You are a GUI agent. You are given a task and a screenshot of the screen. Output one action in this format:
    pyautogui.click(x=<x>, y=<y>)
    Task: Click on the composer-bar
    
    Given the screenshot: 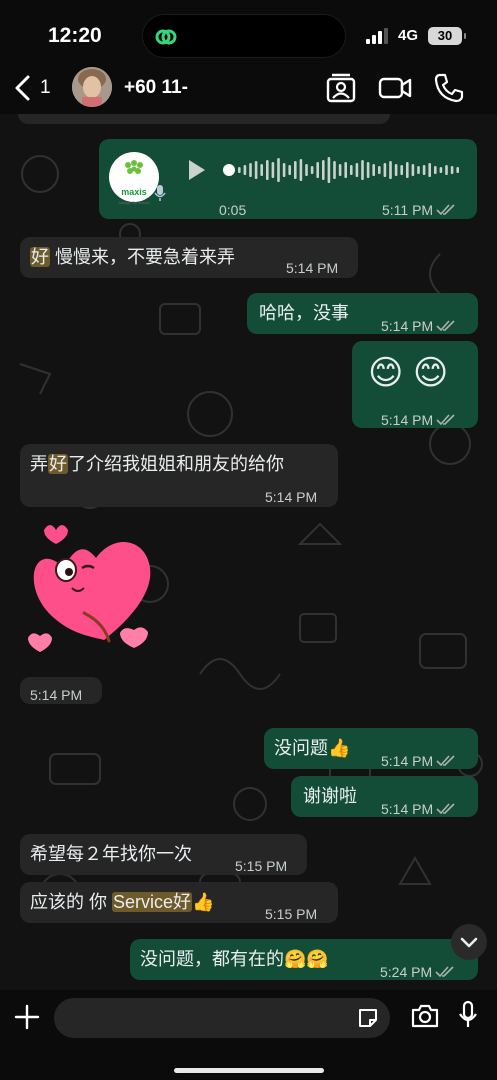 What is the action you would take?
    pyautogui.click(x=248, y=1035)
    